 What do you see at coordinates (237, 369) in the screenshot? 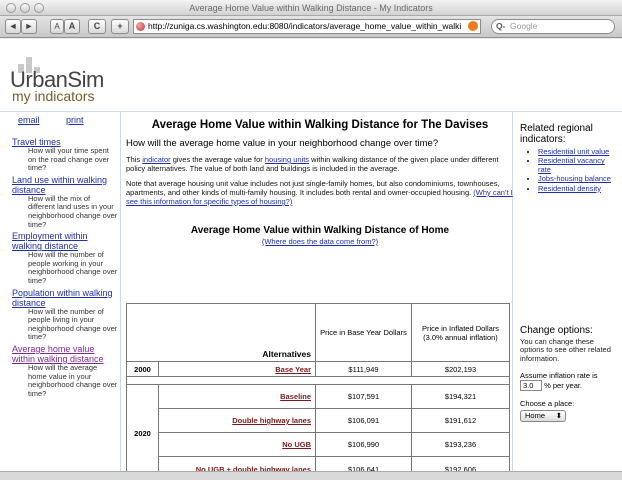
I see `alternative-link: Base Year` at bounding box center [237, 369].